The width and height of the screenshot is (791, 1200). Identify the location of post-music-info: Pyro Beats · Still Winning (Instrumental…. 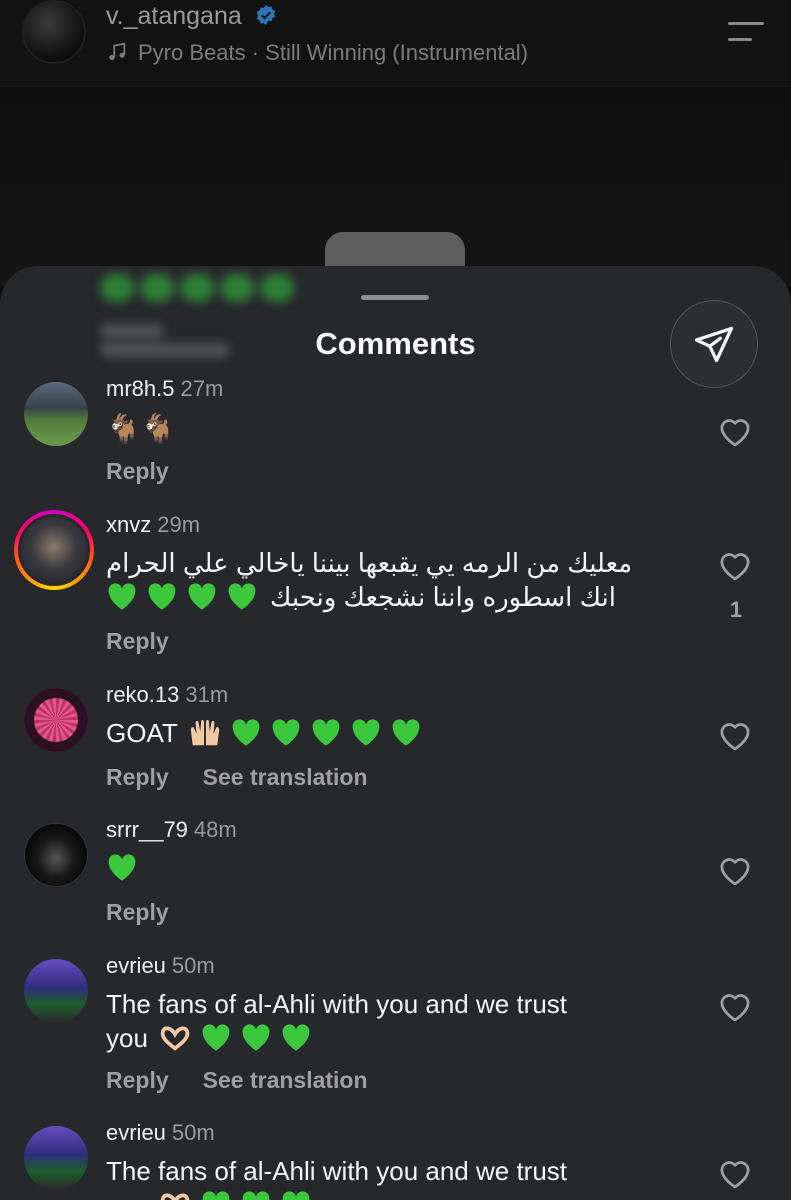
(317, 53).